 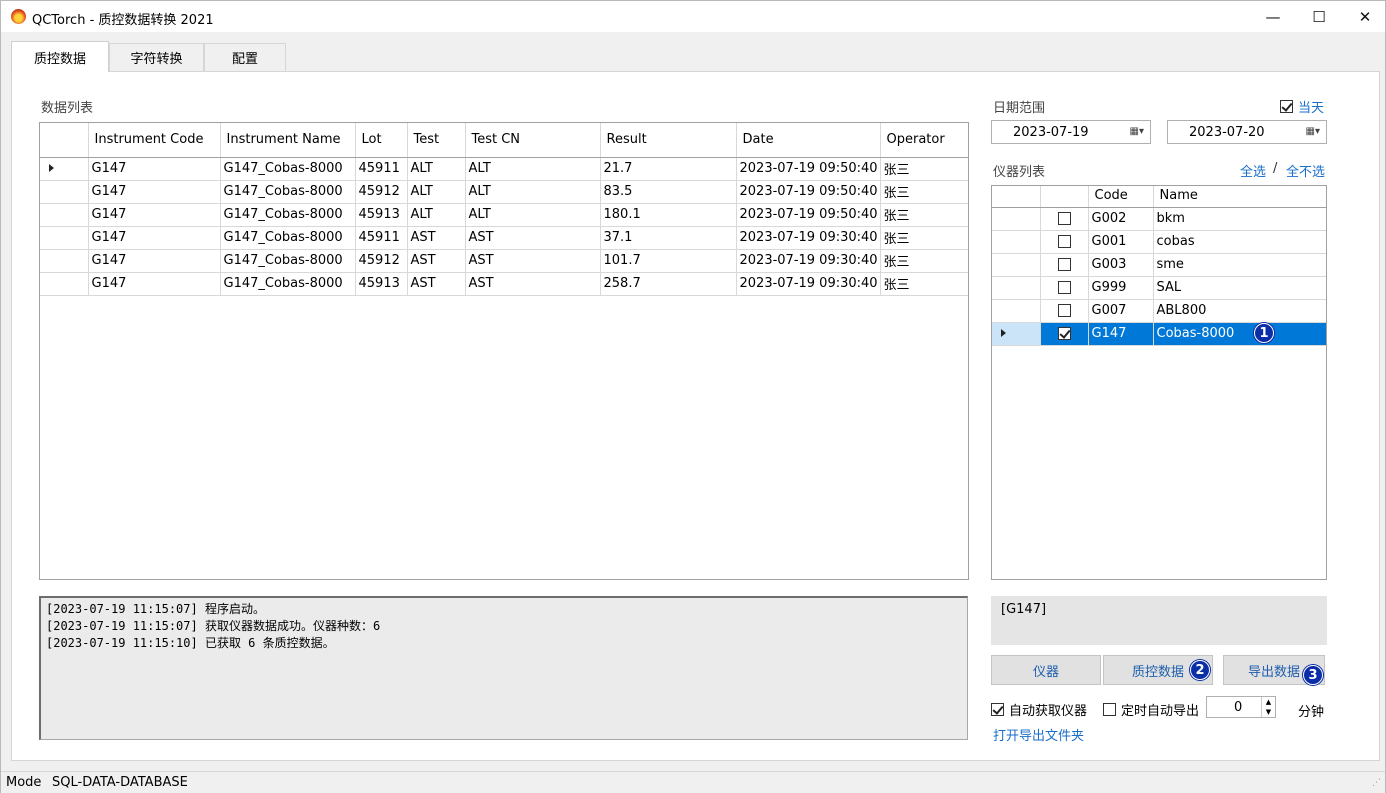 What do you see at coordinates (808, 169) in the screenshot?
I see `table-cell: 2023-07-19 09:50:40` at bounding box center [808, 169].